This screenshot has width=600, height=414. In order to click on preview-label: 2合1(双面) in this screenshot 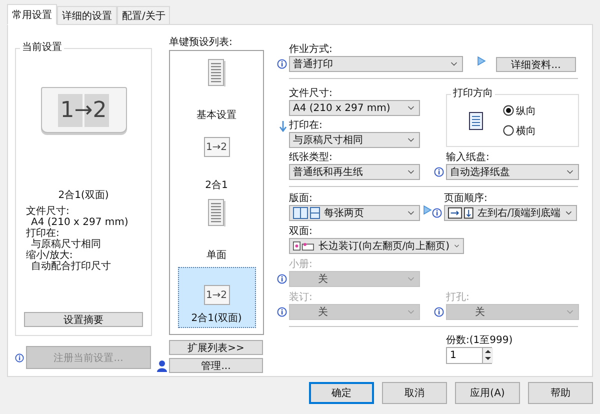, I will do `click(83, 195)`.